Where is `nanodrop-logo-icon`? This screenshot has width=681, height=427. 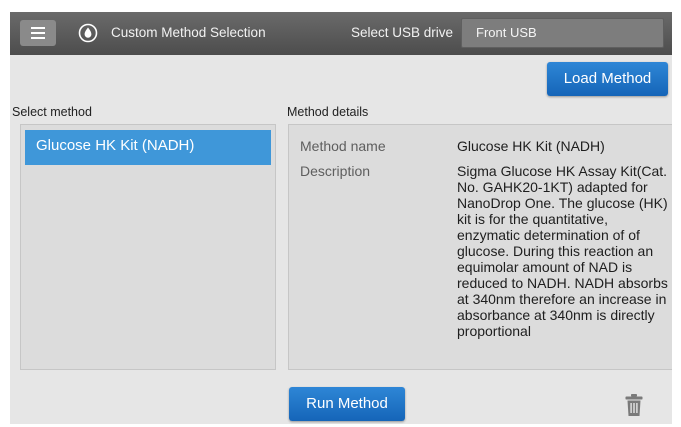 nanodrop-logo-icon is located at coordinates (88, 33).